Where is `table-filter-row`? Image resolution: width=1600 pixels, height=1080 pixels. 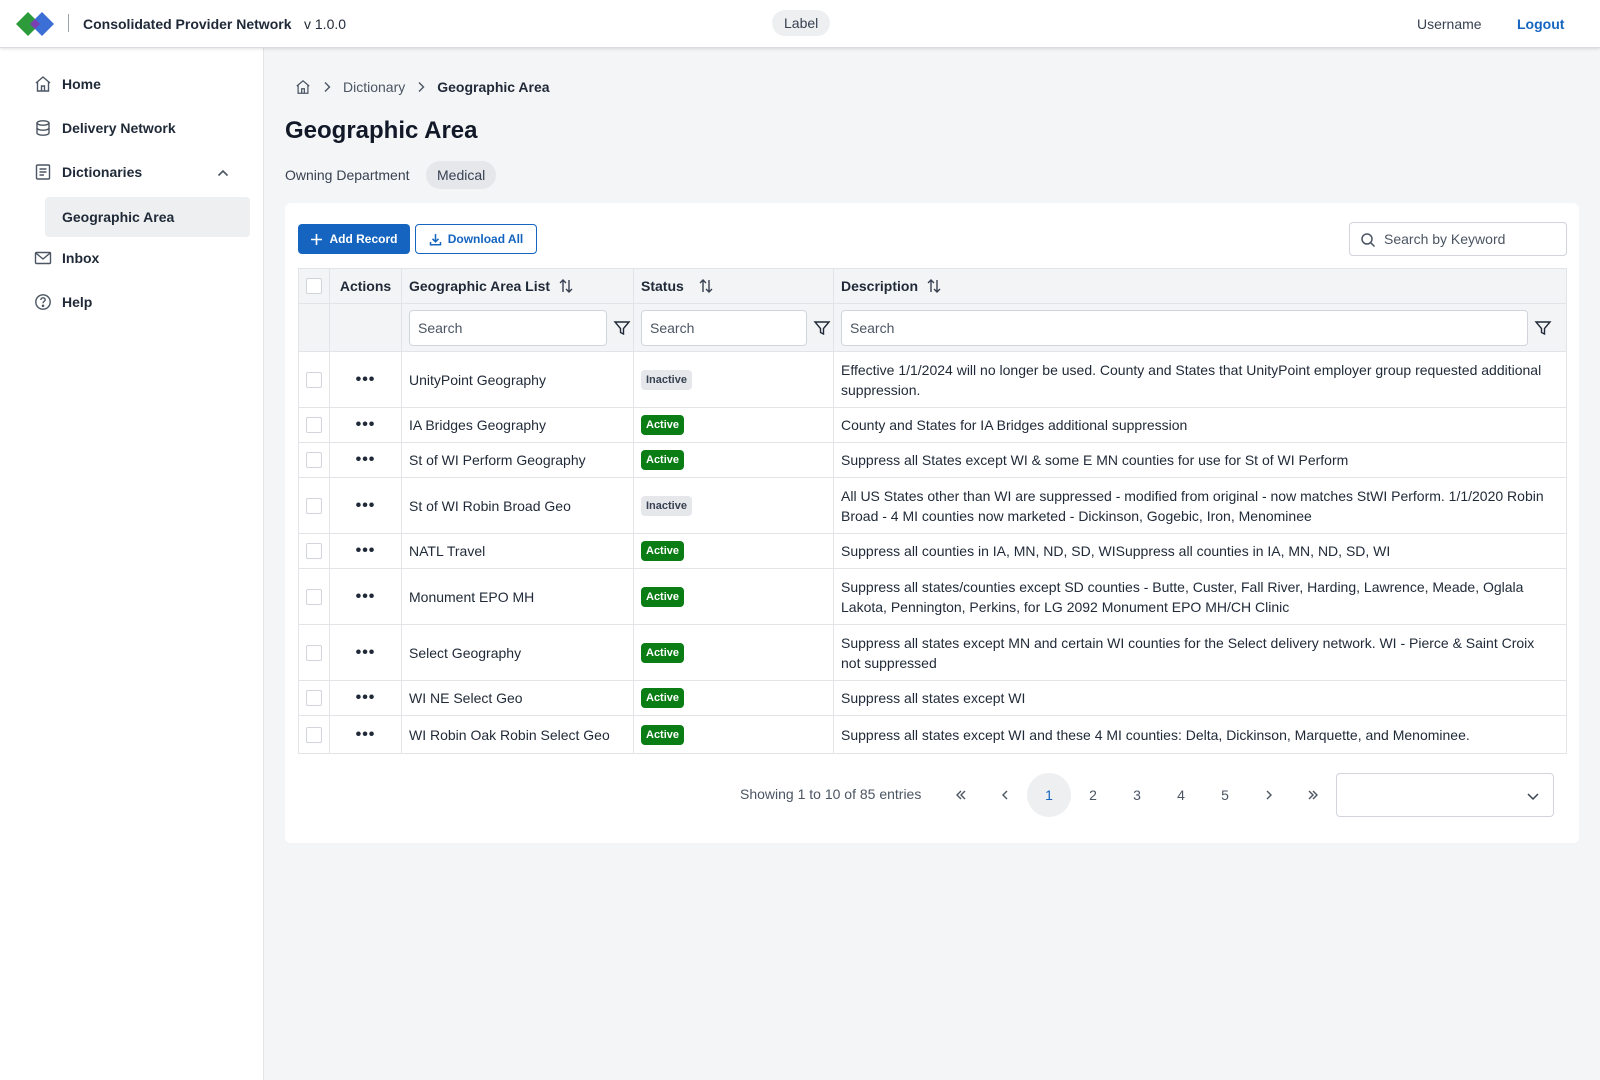 table-filter-row is located at coordinates (932, 328).